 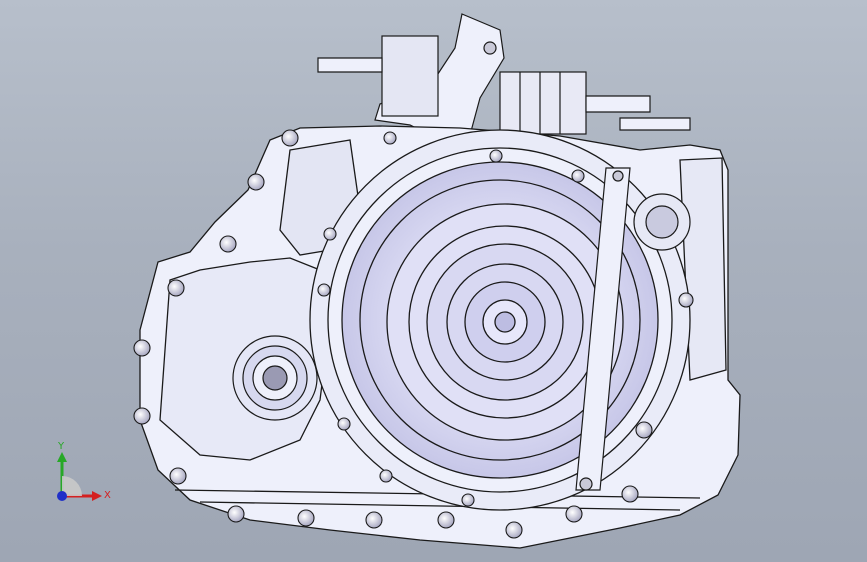 I want to click on x-axis-label: X, so click(x=107, y=495).